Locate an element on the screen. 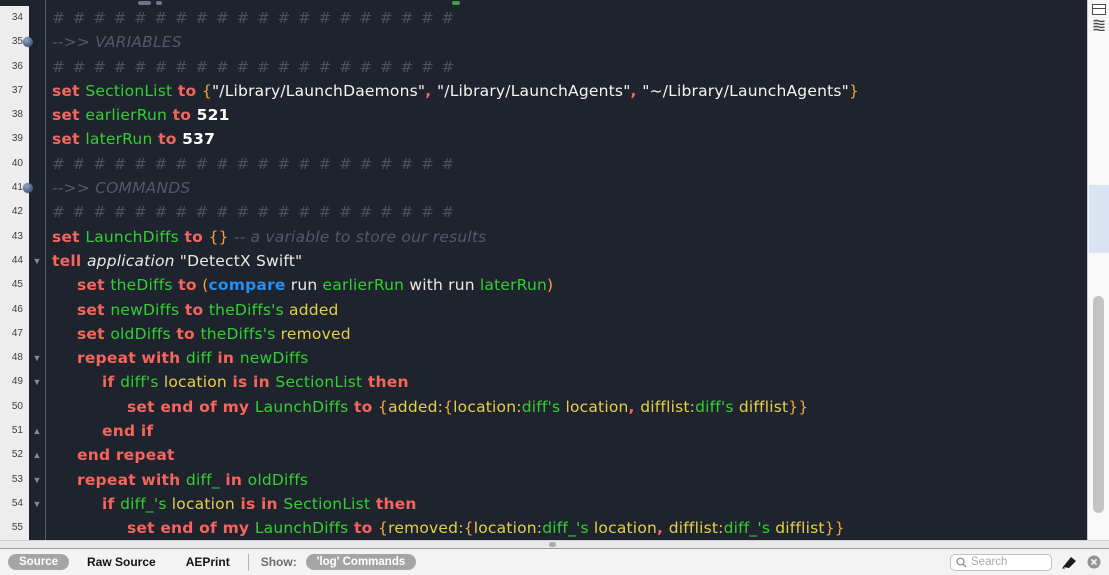 Image resolution: width=1109 pixels, height=575 pixels. scrollbar-thumb is located at coordinates (1098, 404).